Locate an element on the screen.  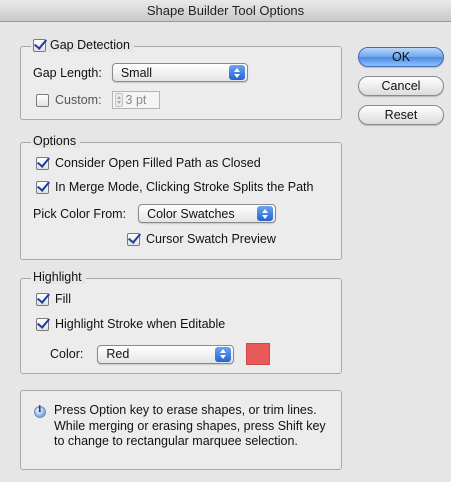
cursor-preview-checkbox is located at coordinates (133, 239).